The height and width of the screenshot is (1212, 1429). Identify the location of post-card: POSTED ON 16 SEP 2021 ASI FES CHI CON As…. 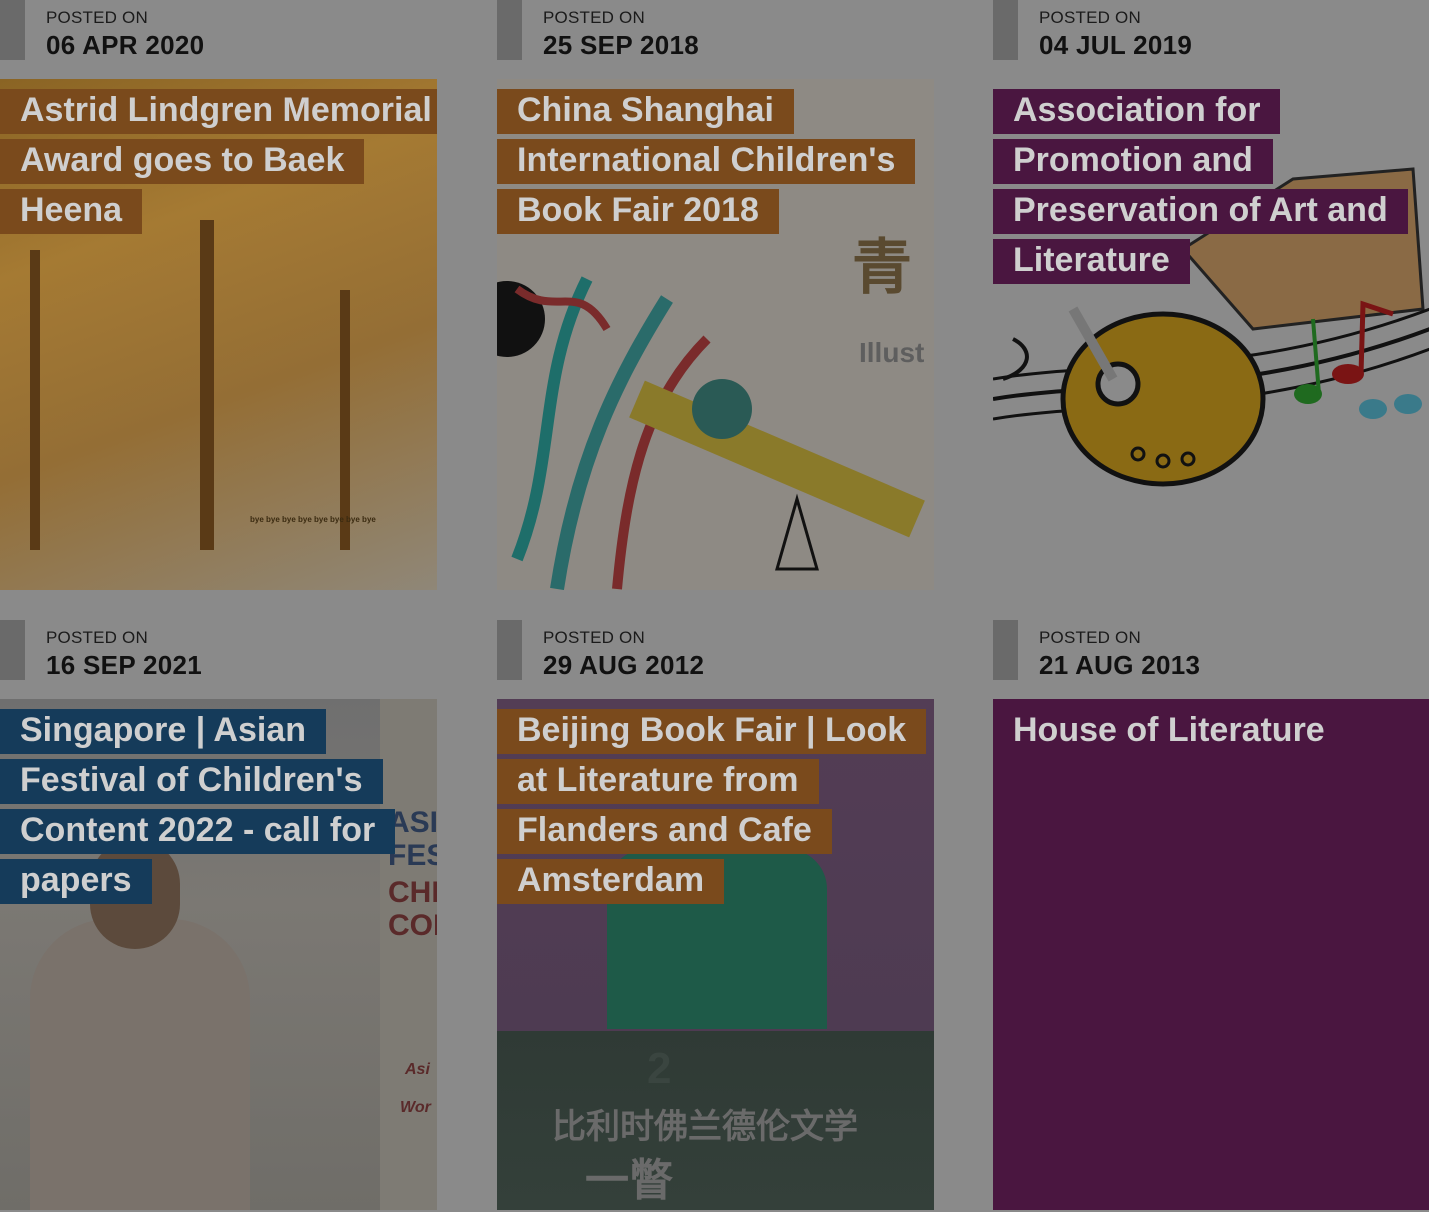
(218, 915).